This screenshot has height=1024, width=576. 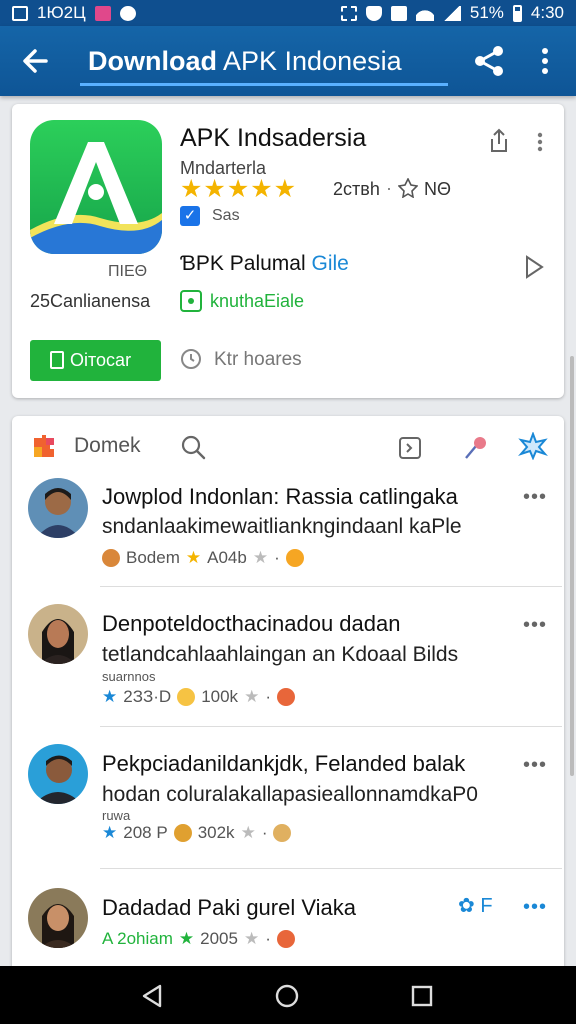 I want to click on related-app-row: ƁPK Palumal Gile, so click(x=264, y=264).